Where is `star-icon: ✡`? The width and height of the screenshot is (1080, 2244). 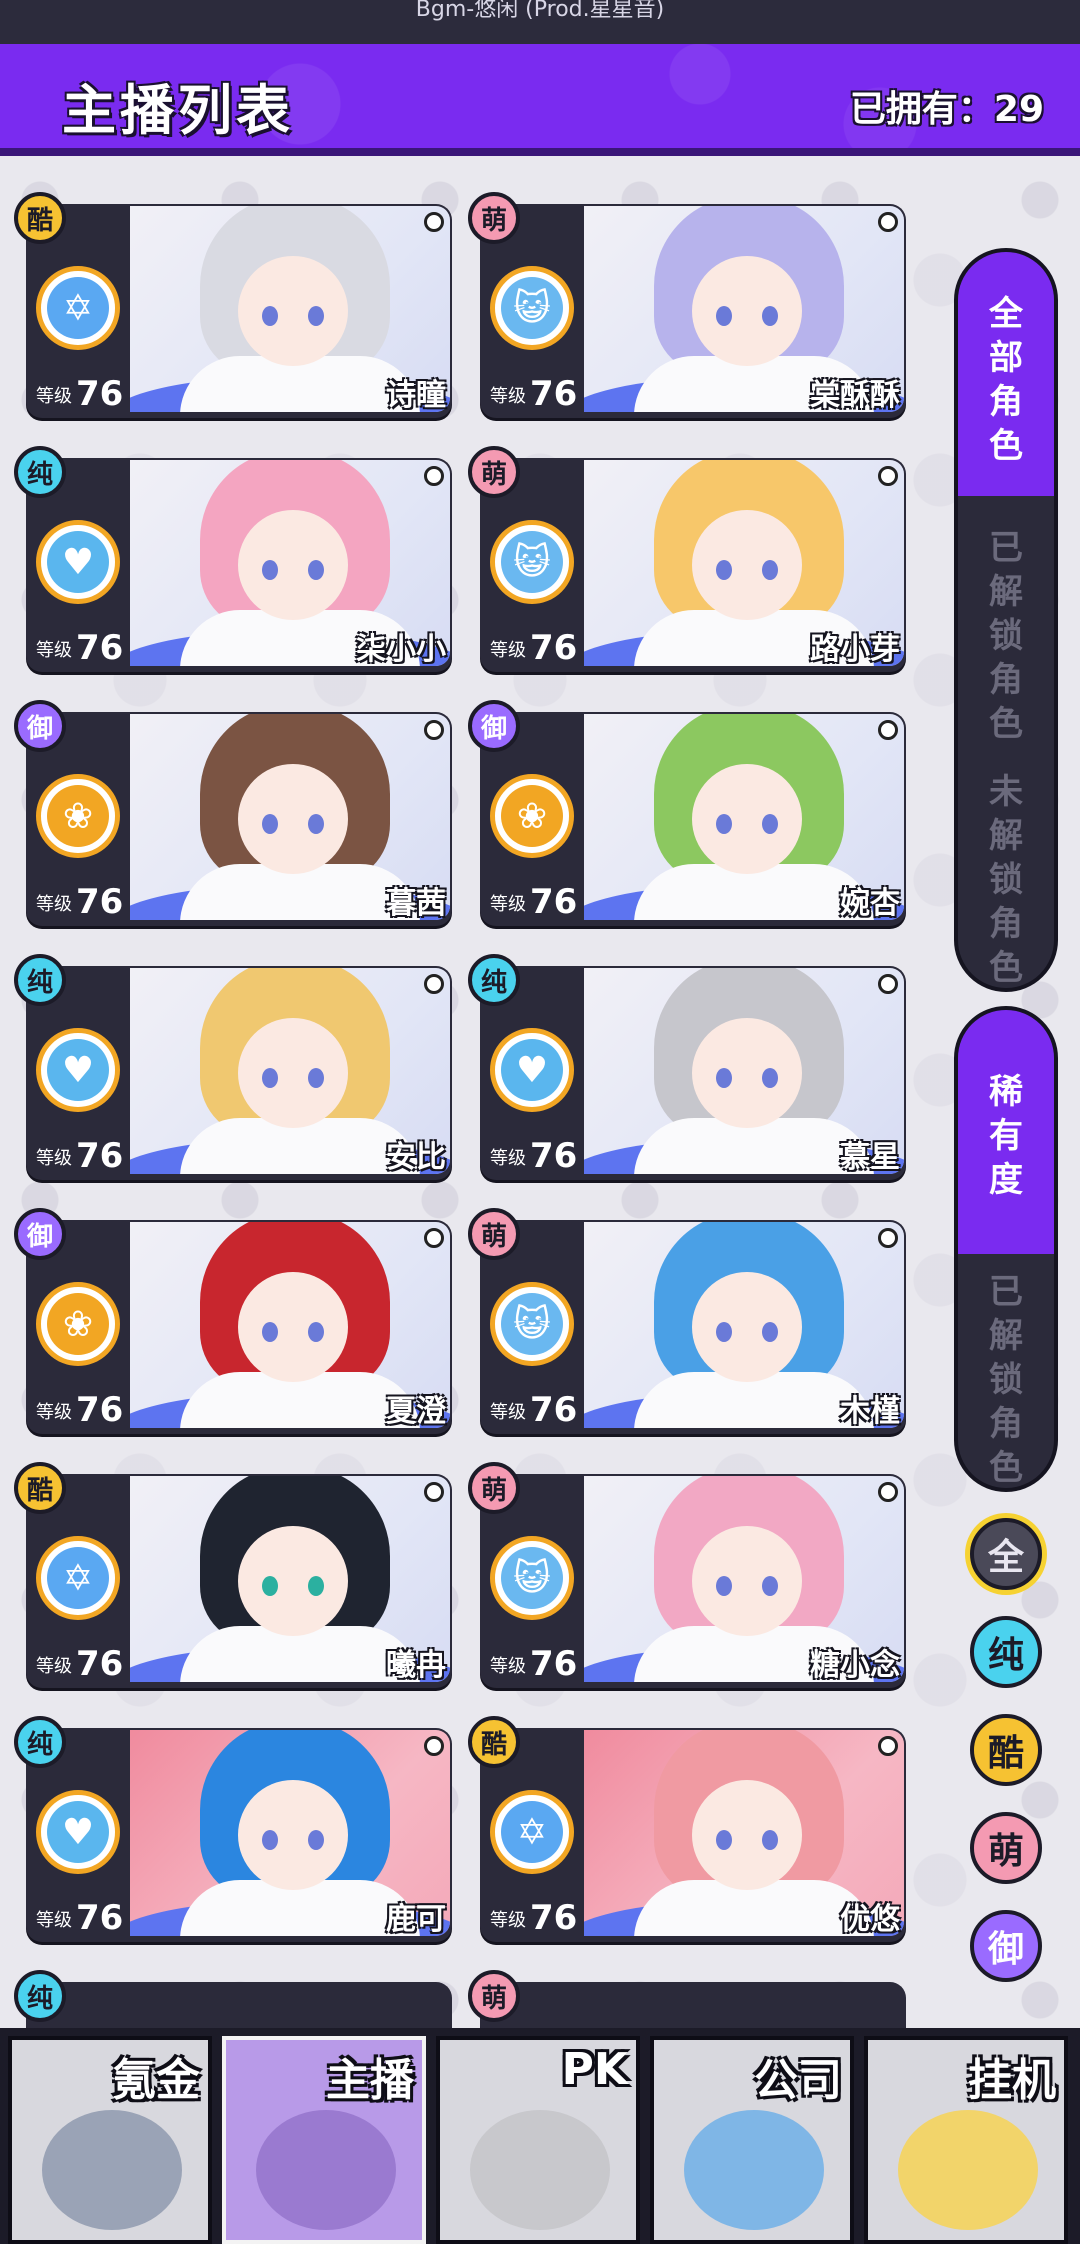 star-icon: ✡ is located at coordinates (532, 1832).